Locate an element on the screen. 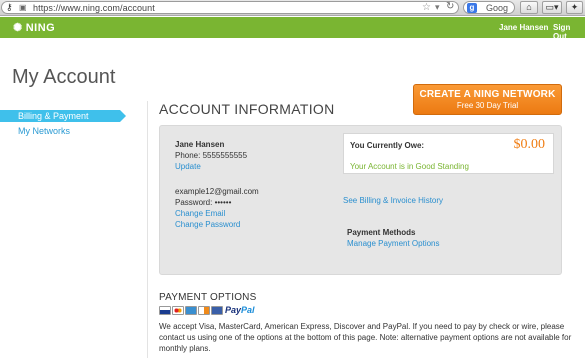 This screenshot has height=358, width=585. logo-text: NING is located at coordinates (40, 28).